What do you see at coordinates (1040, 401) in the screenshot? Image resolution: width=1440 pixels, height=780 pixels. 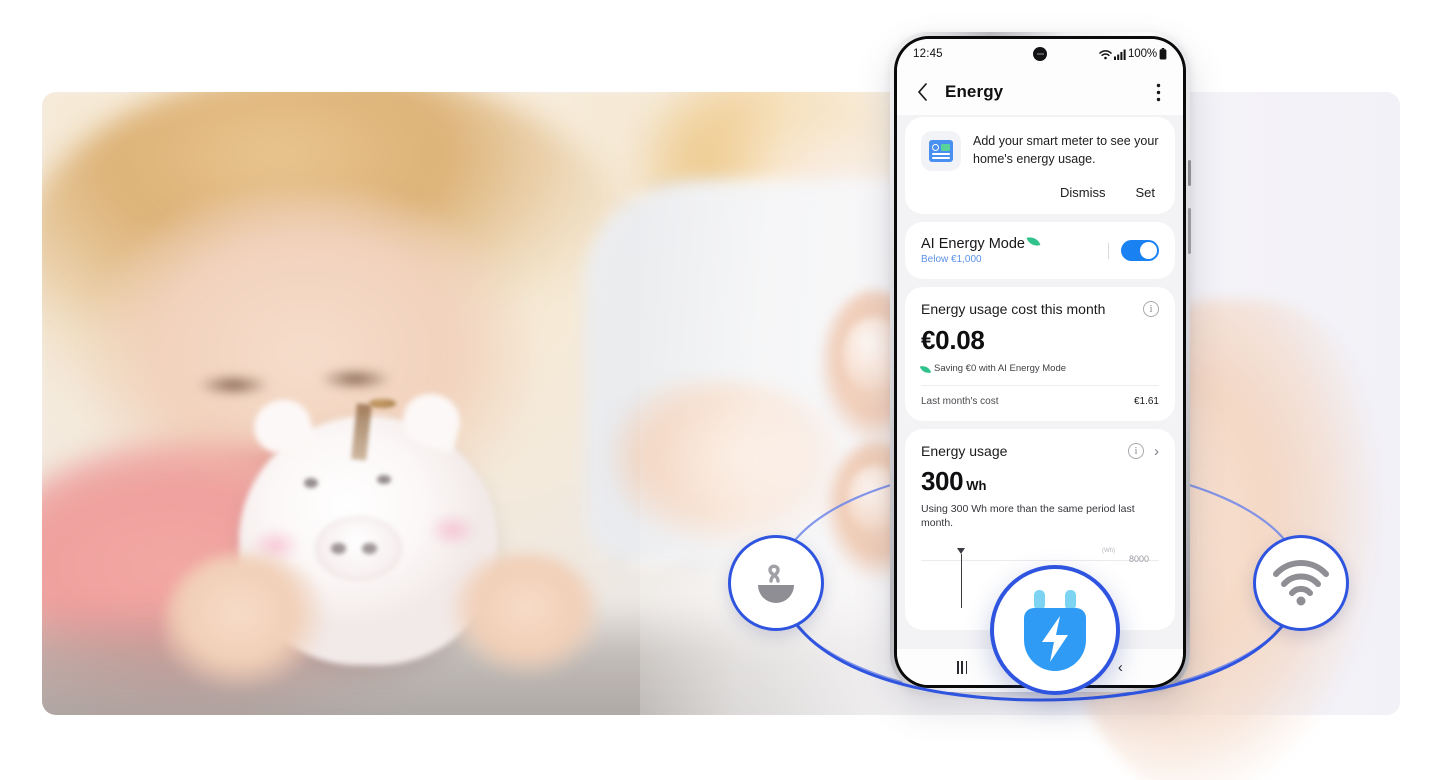 I see `last-month-row: Last month's cost €1.61` at bounding box center [1040, 401].